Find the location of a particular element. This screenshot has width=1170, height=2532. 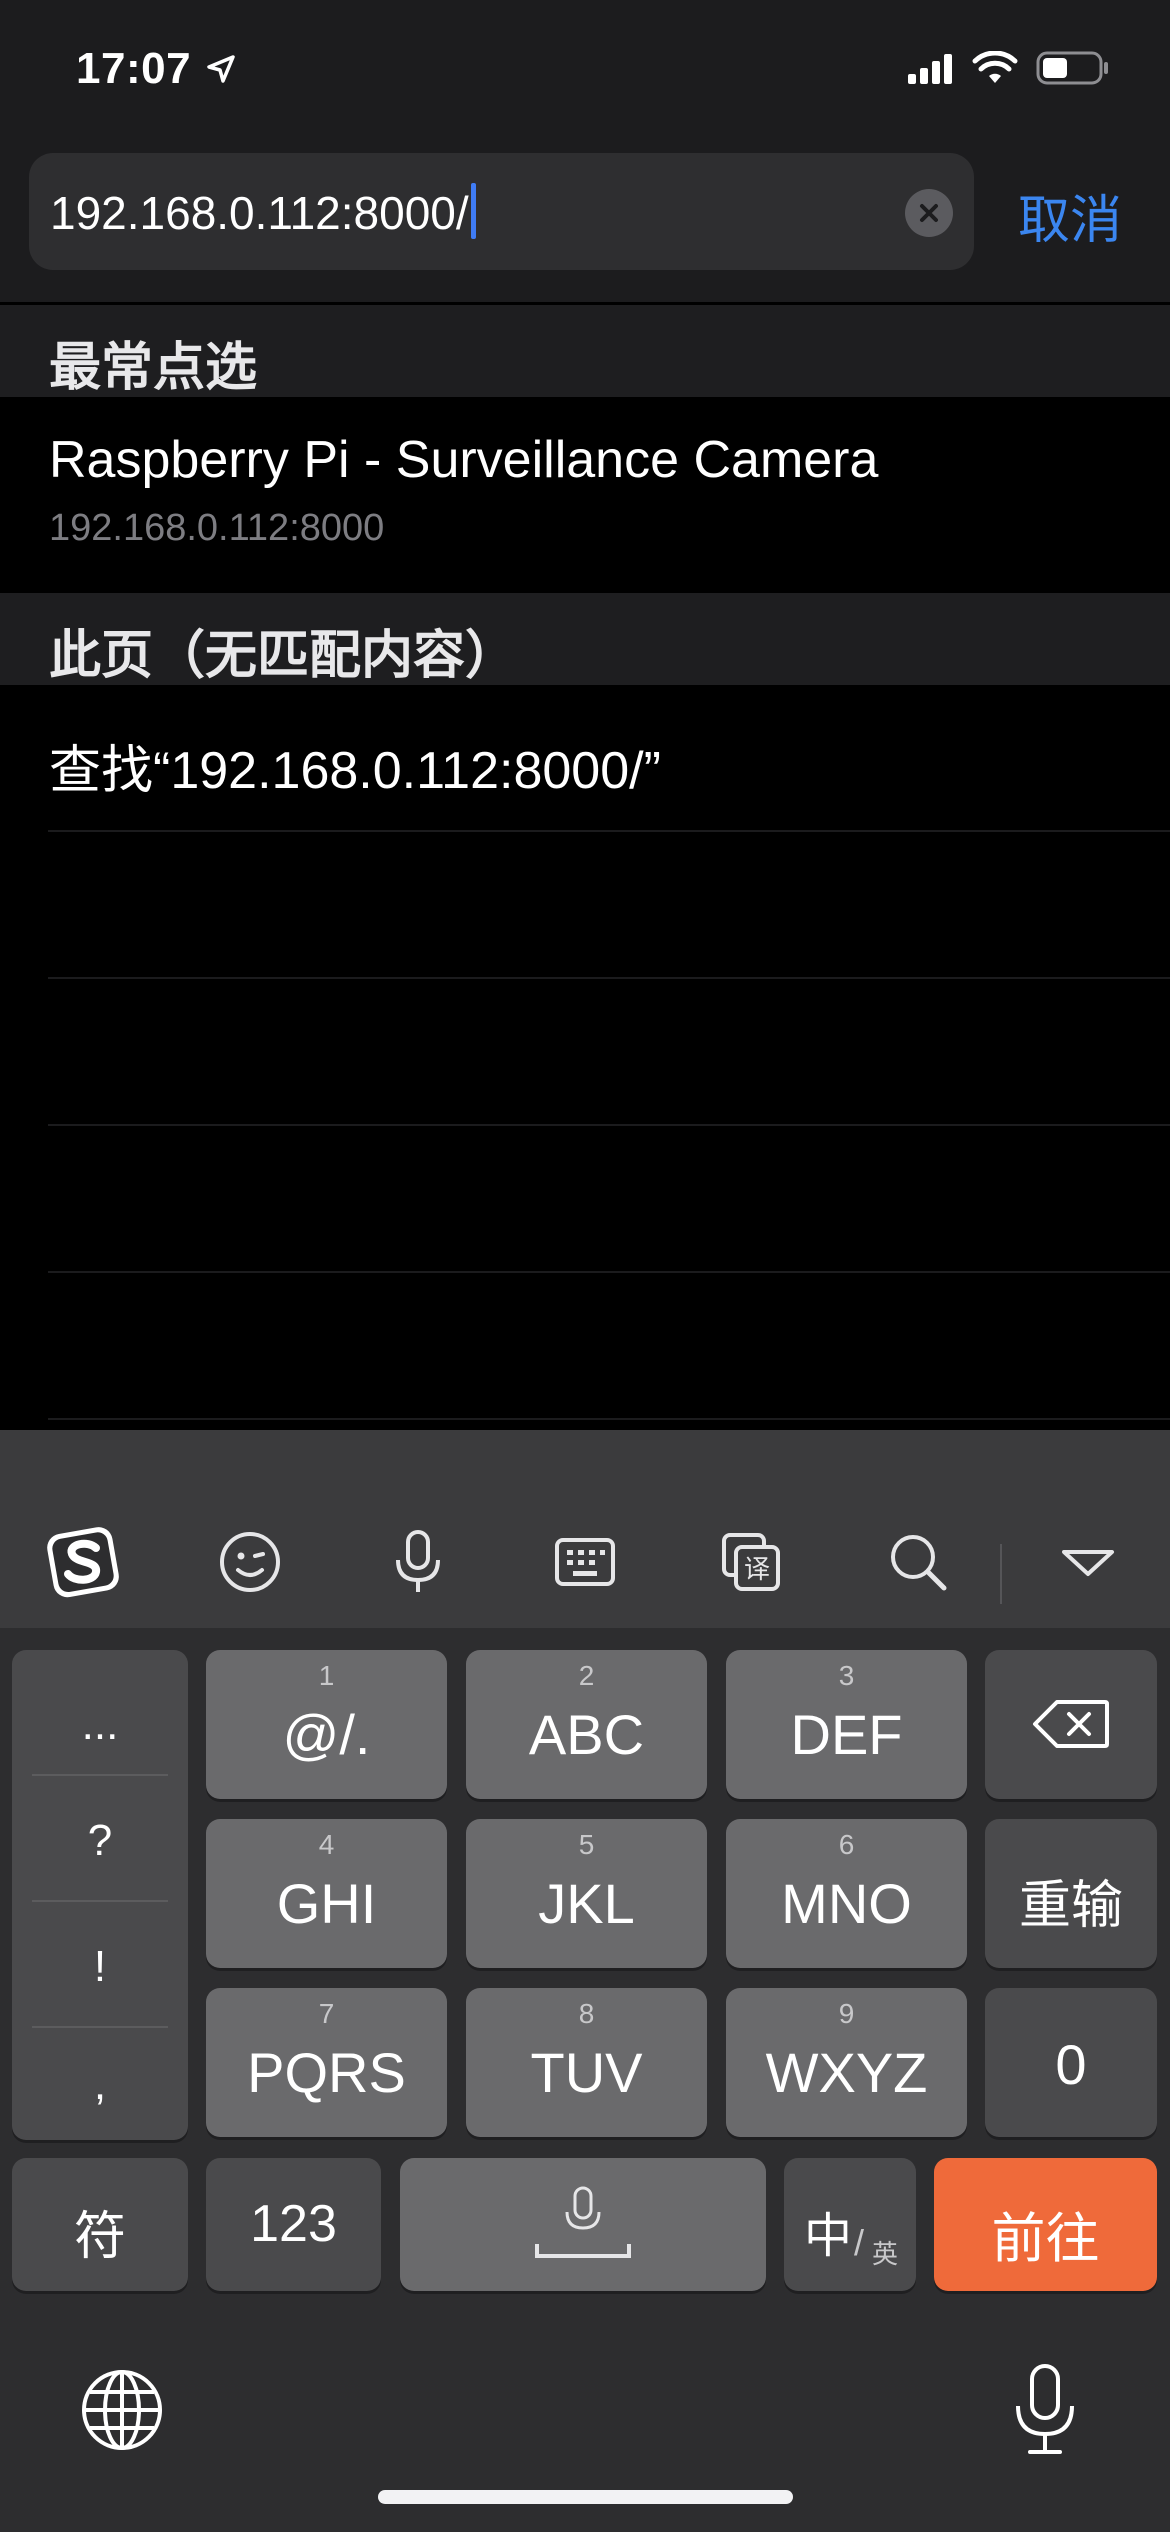

go-key-label: 前往 is located at coordinates (1045, 2239).